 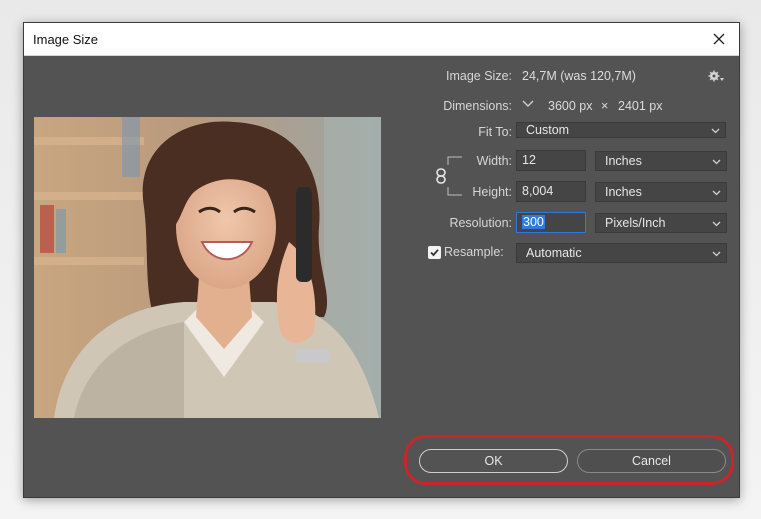 What do you see at coordinates (474, 252) in the screenshot?
I see `resample-label: Resample:` at bounding box center [474, 252].